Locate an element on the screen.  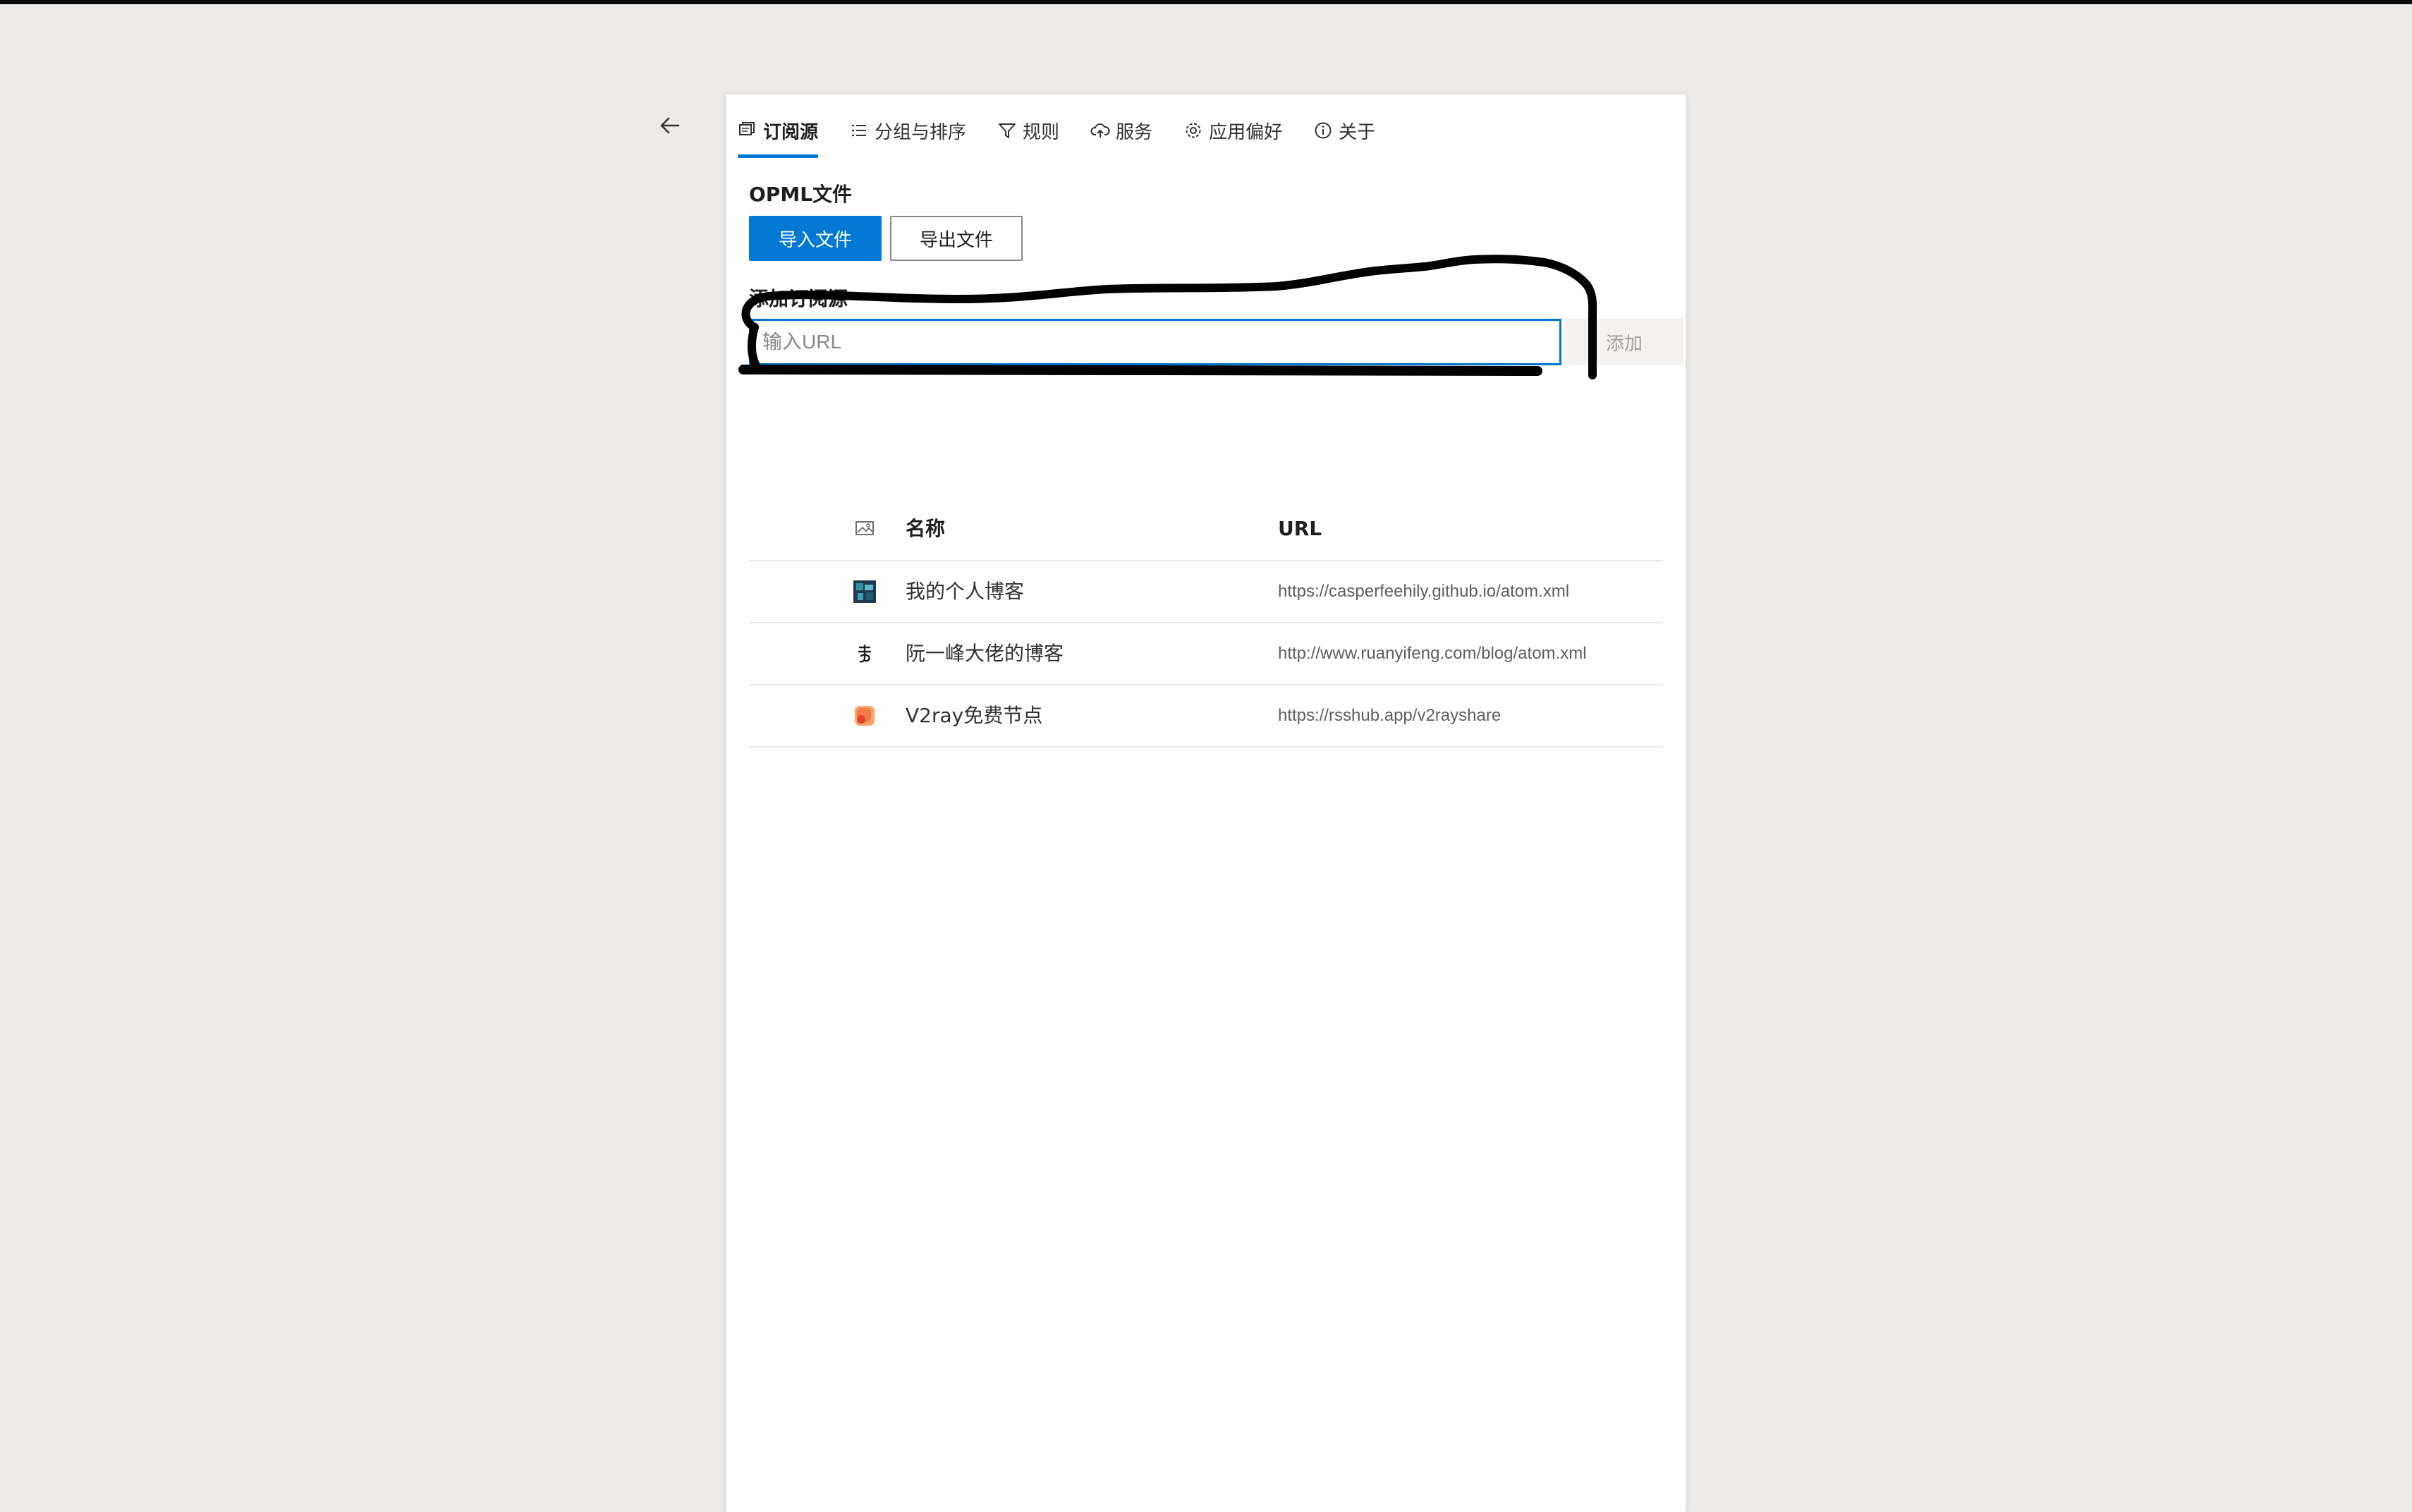
tab-label: 分组与排序 is located at coordinates (921, 132).